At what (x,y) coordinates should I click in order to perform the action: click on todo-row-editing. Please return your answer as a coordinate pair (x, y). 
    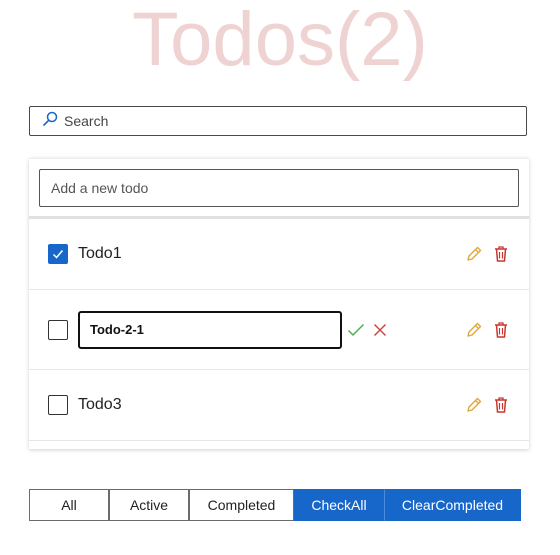
    Looking at the image, I should click on (279, 330).